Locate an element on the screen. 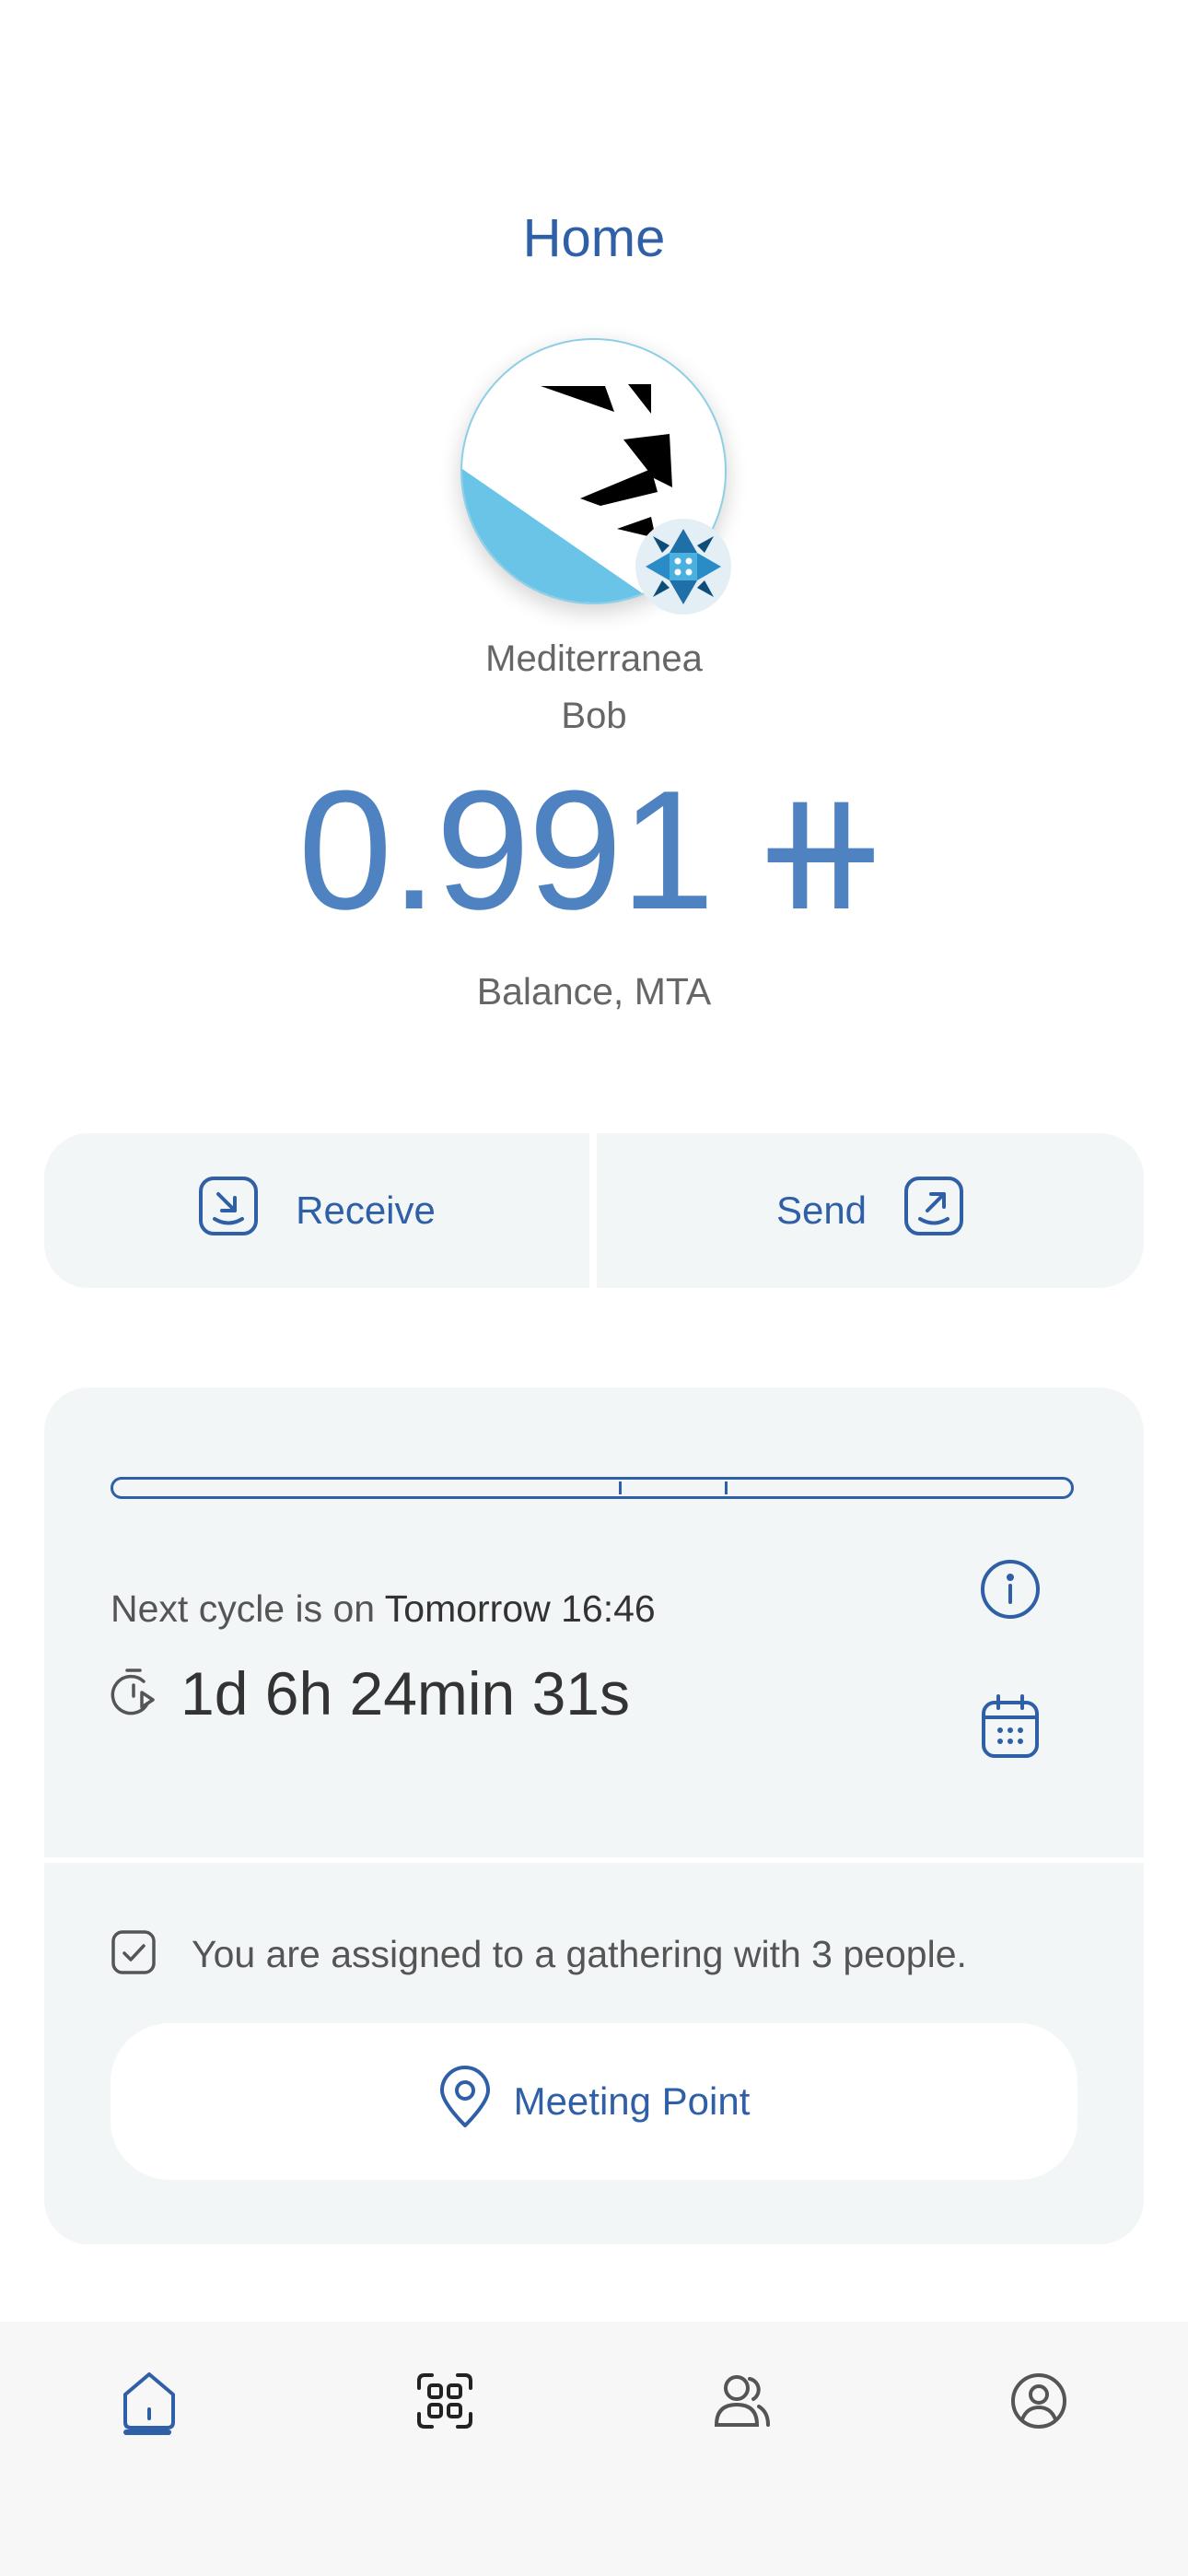  community-badge-icon is located at coordinates (683, 567).